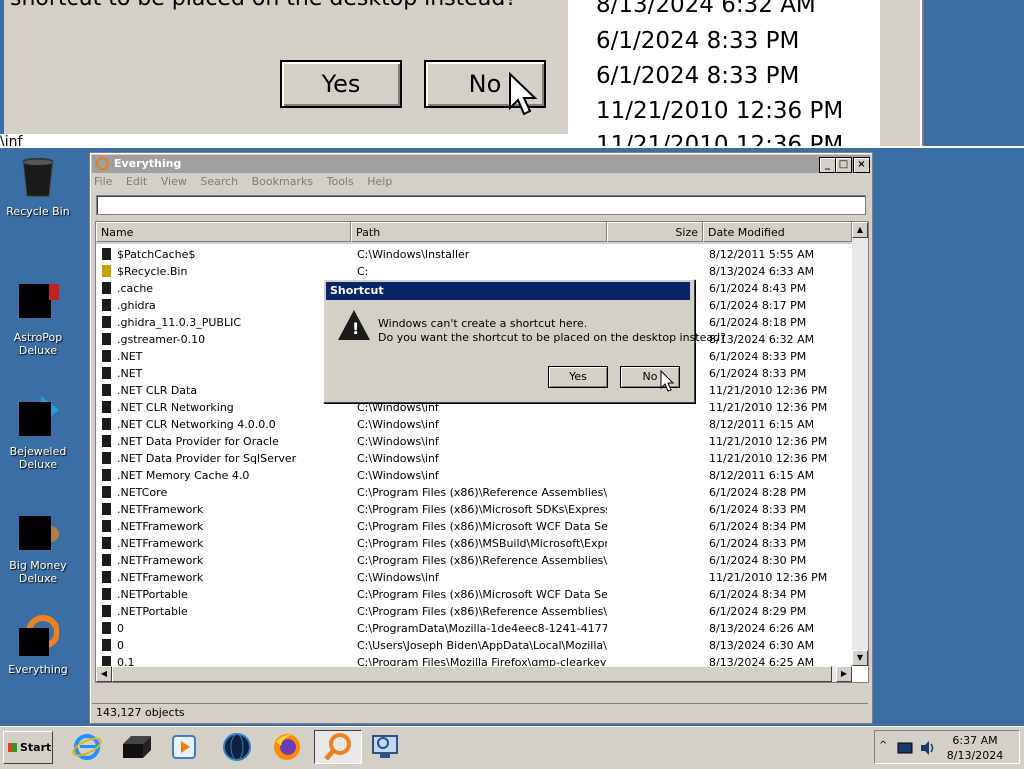  What do you see at coordinates (185, 747) in the screenshot?
I see `taskbar-media-player` at bounding box center [185, 747].